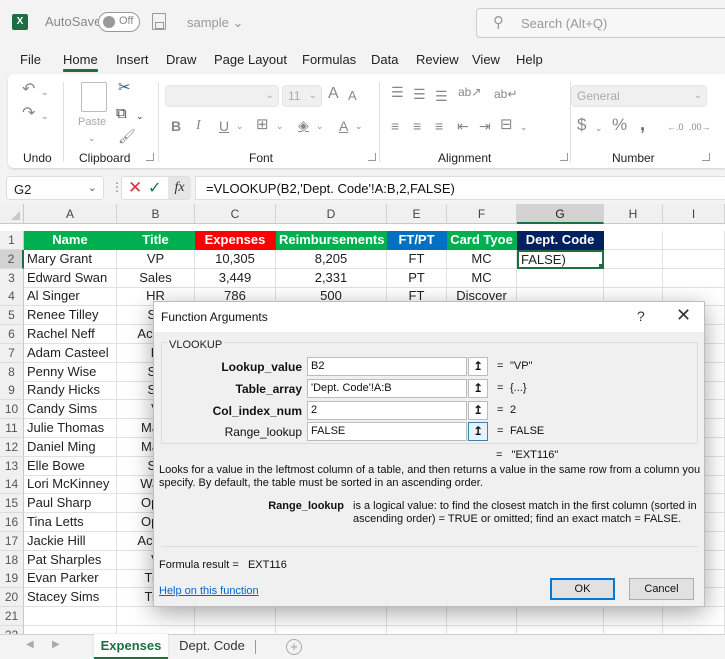  What do you see at coordinates (28, 90) in the screenshot?
I see `undo-icon: ↶` at bounding box center [28, 90].